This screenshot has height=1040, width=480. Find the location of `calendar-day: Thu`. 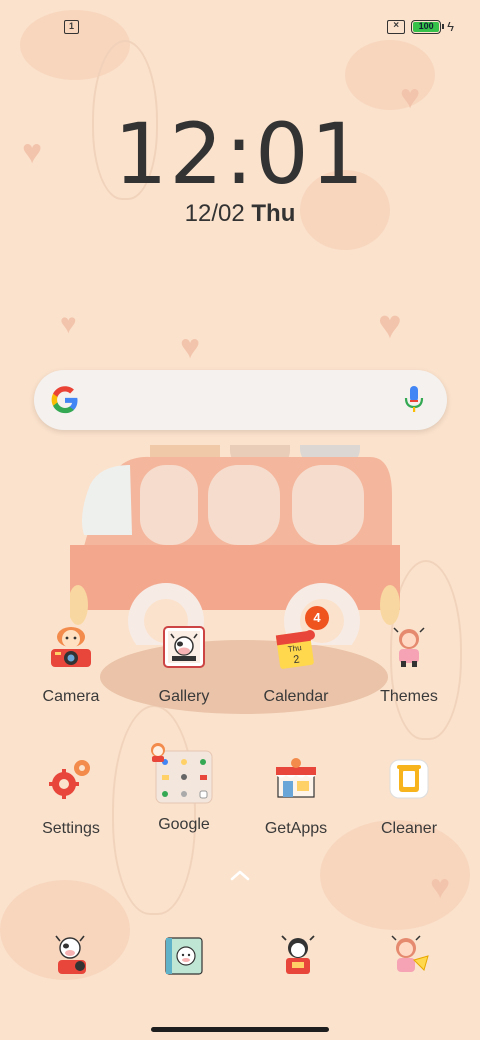

calendar-day: Thu is located at coordinates (294, 648).